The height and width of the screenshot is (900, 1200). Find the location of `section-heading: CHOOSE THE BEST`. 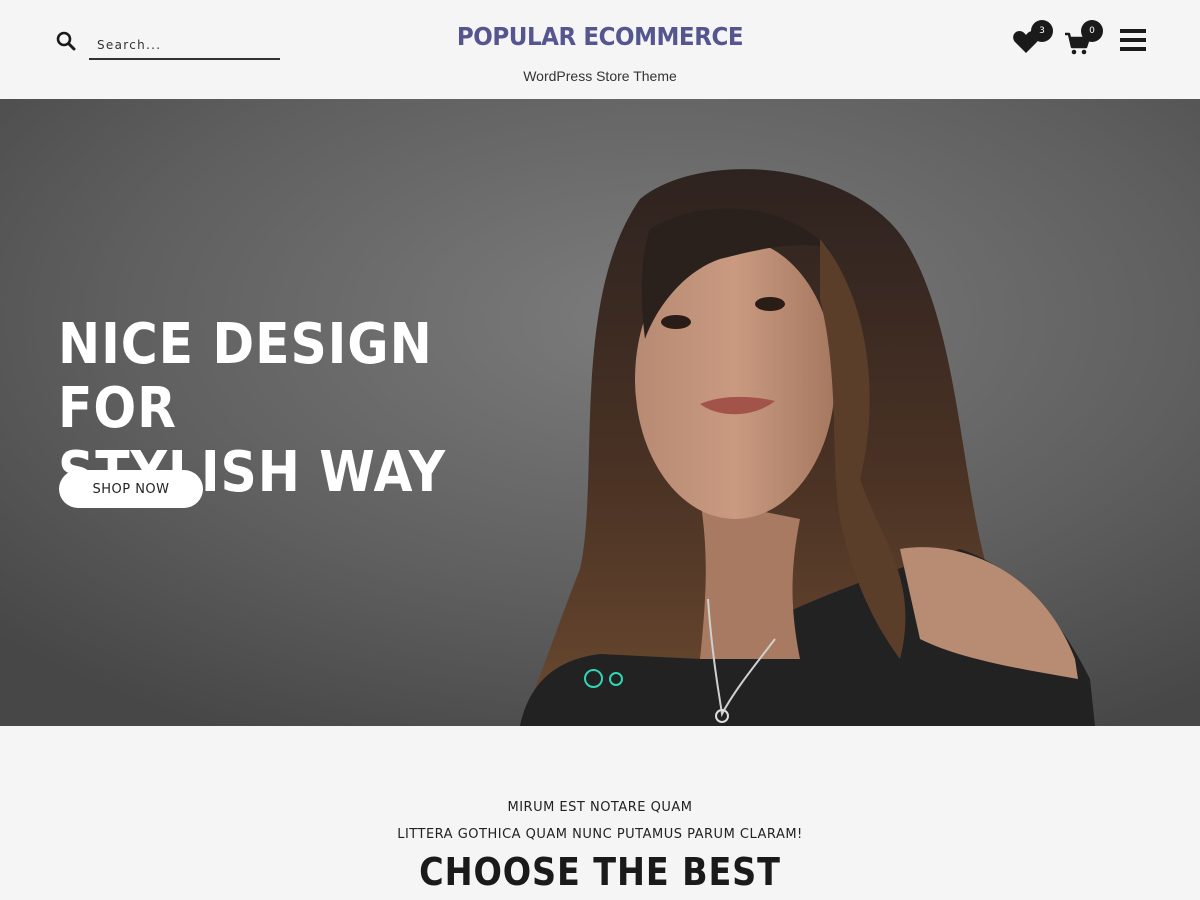

section-heading: CHOOSE THE BEST is located at coordinates (600, 872).